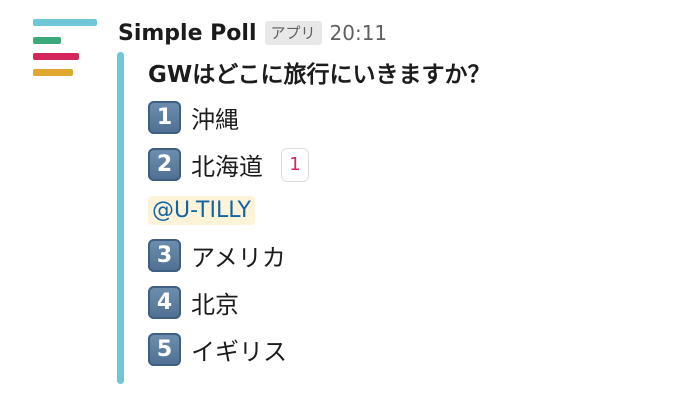  Describe the element at coordinates (53, 72) in the screenshot. I see `logo-bar-yellow` at that location.